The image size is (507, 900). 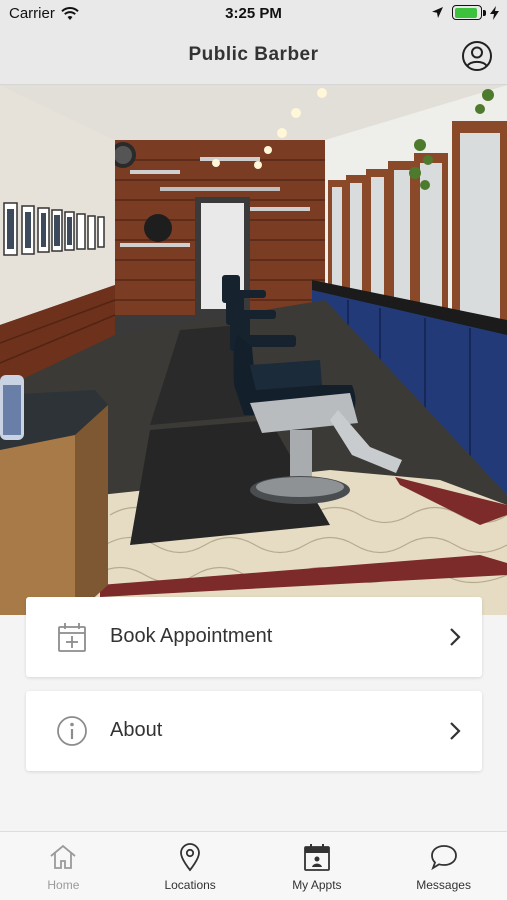 I want to click on status-bar: Carrier 3:25 PM, so click(x=253, y=14).